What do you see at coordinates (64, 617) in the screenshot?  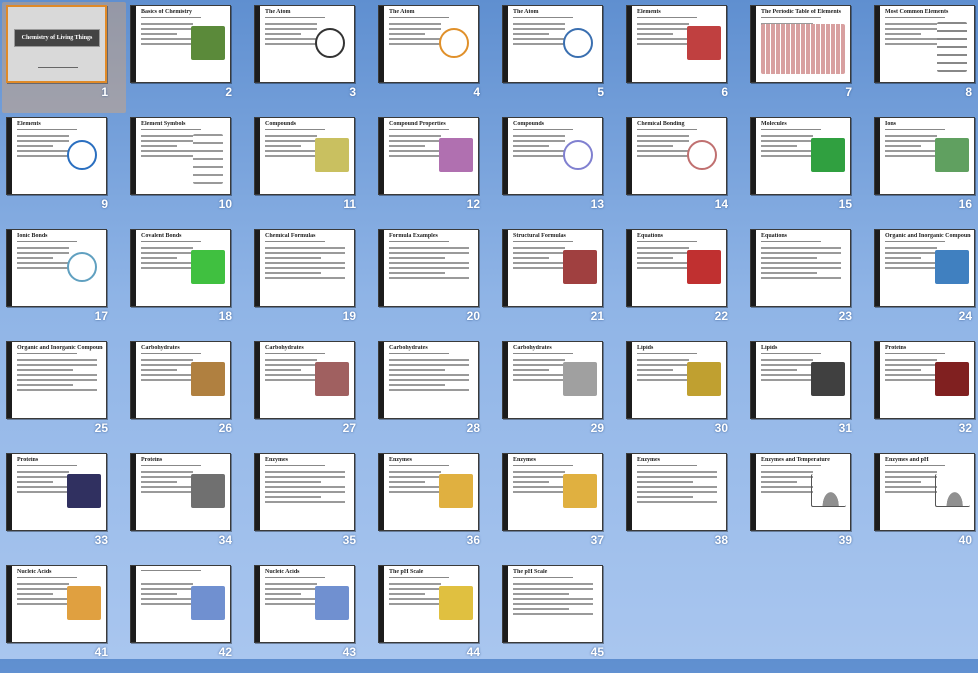 I see `slide-thumbnail-41: Nucleic Acids 41` at bounding box center [64, 617].